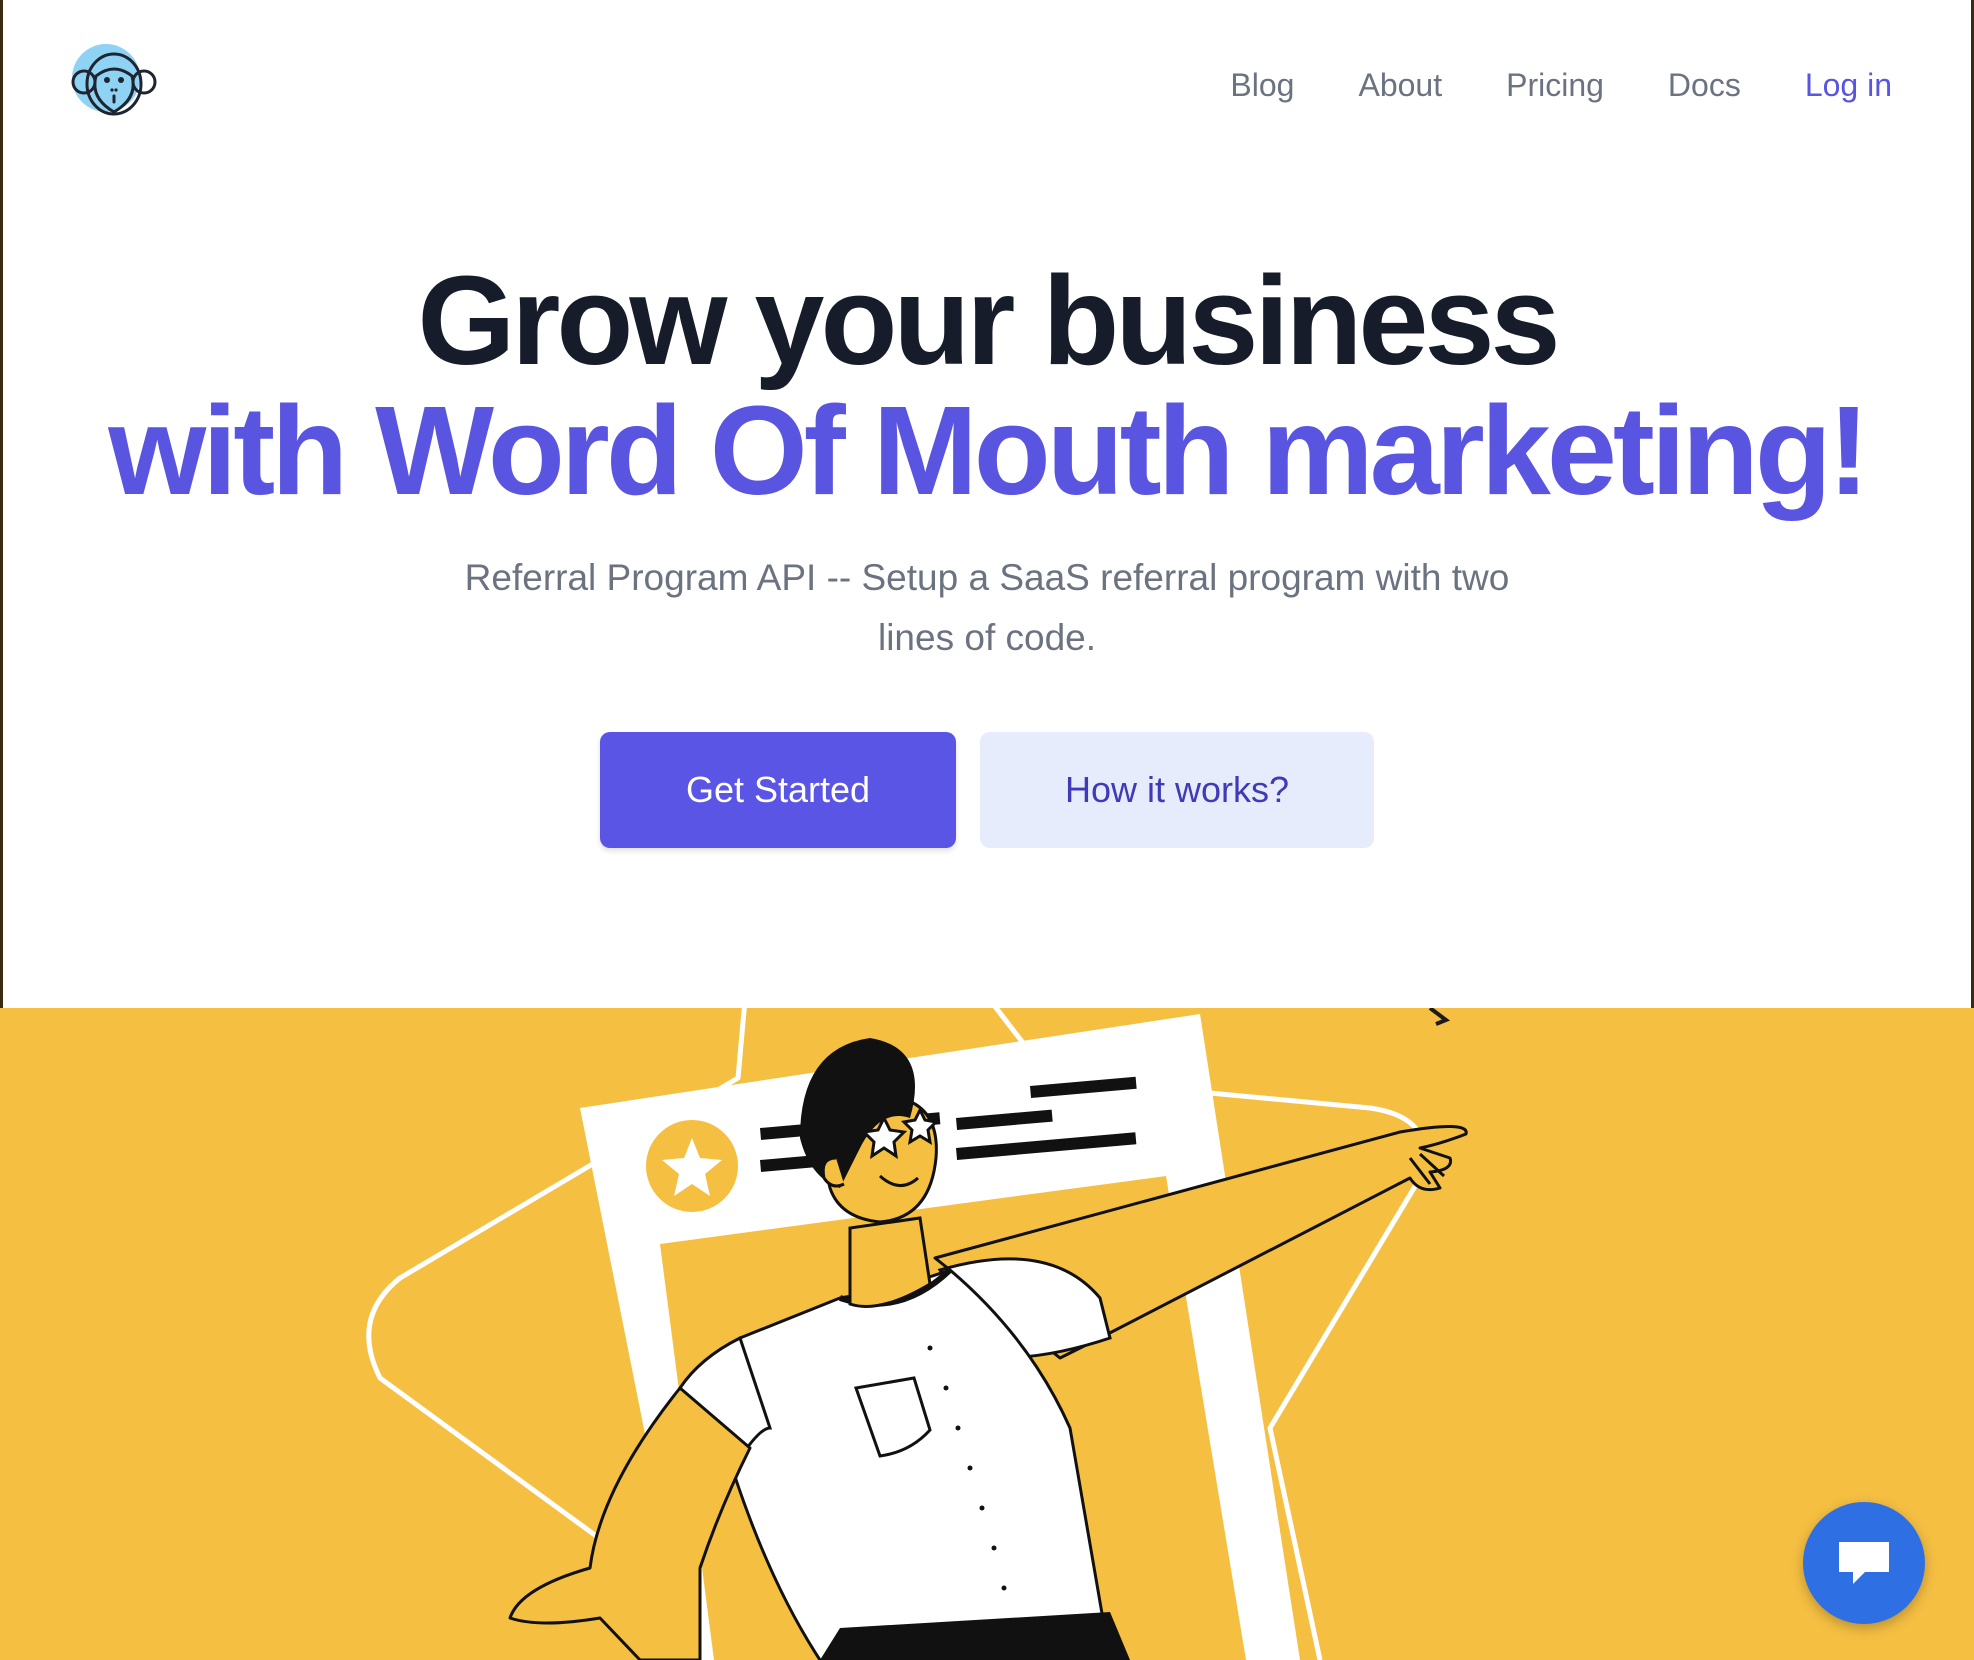 The image size is (1974, 1660). What do you see at coordinates (114, 86) in the screenshot?
I see `monkey-logo-icon` at bounding box center [114, 86].